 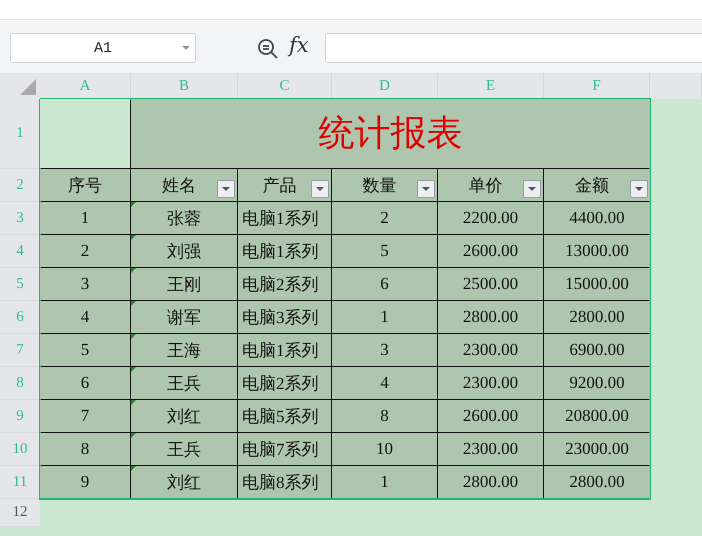 What do you see at coordinates (592, 185) in the screenshot?
I see `column-title: 金额` at bounding box center [592, 185].